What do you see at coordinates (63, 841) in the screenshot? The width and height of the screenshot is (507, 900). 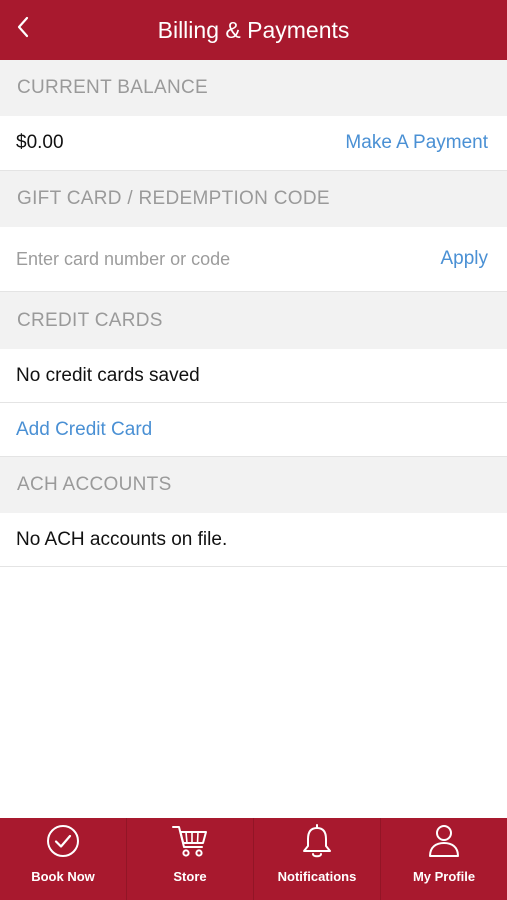 I see `check-circle-icon` at bounding box center [63, 841].